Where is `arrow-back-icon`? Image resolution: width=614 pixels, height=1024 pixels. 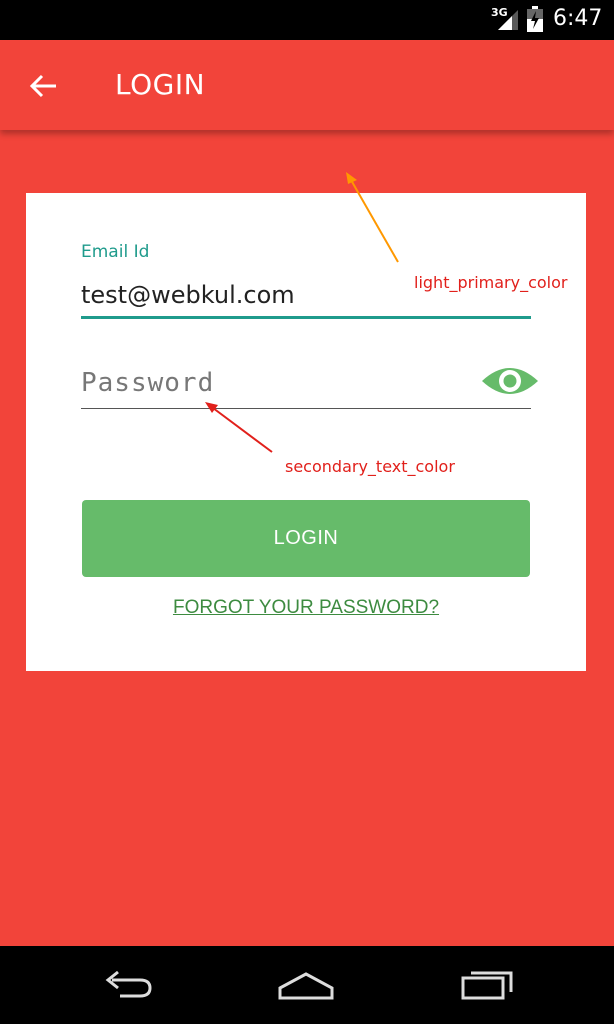
arrow-back-icon is located at coordinates (44, 86).